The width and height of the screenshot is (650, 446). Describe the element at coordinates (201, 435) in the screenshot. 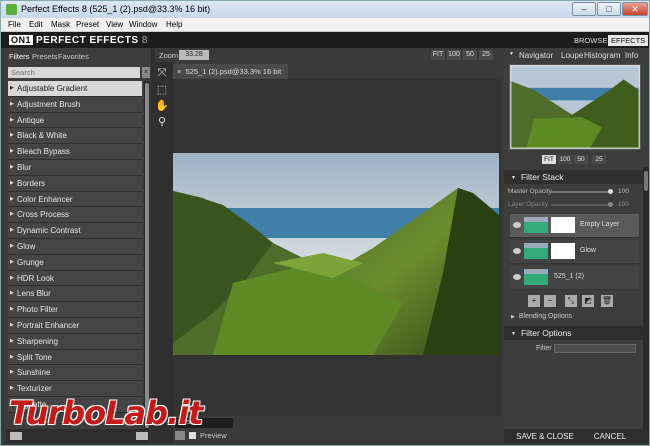

I see `preview-toggle: Preview` at that location.